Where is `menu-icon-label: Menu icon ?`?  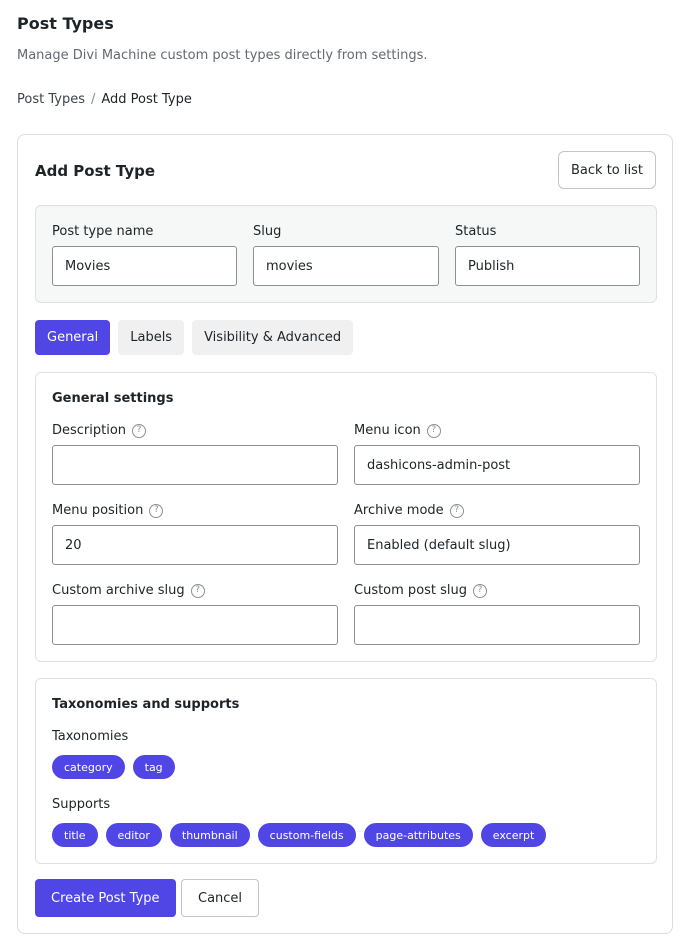
menu-icon-label: Menu icon ? is located at coordinates (397, 430).